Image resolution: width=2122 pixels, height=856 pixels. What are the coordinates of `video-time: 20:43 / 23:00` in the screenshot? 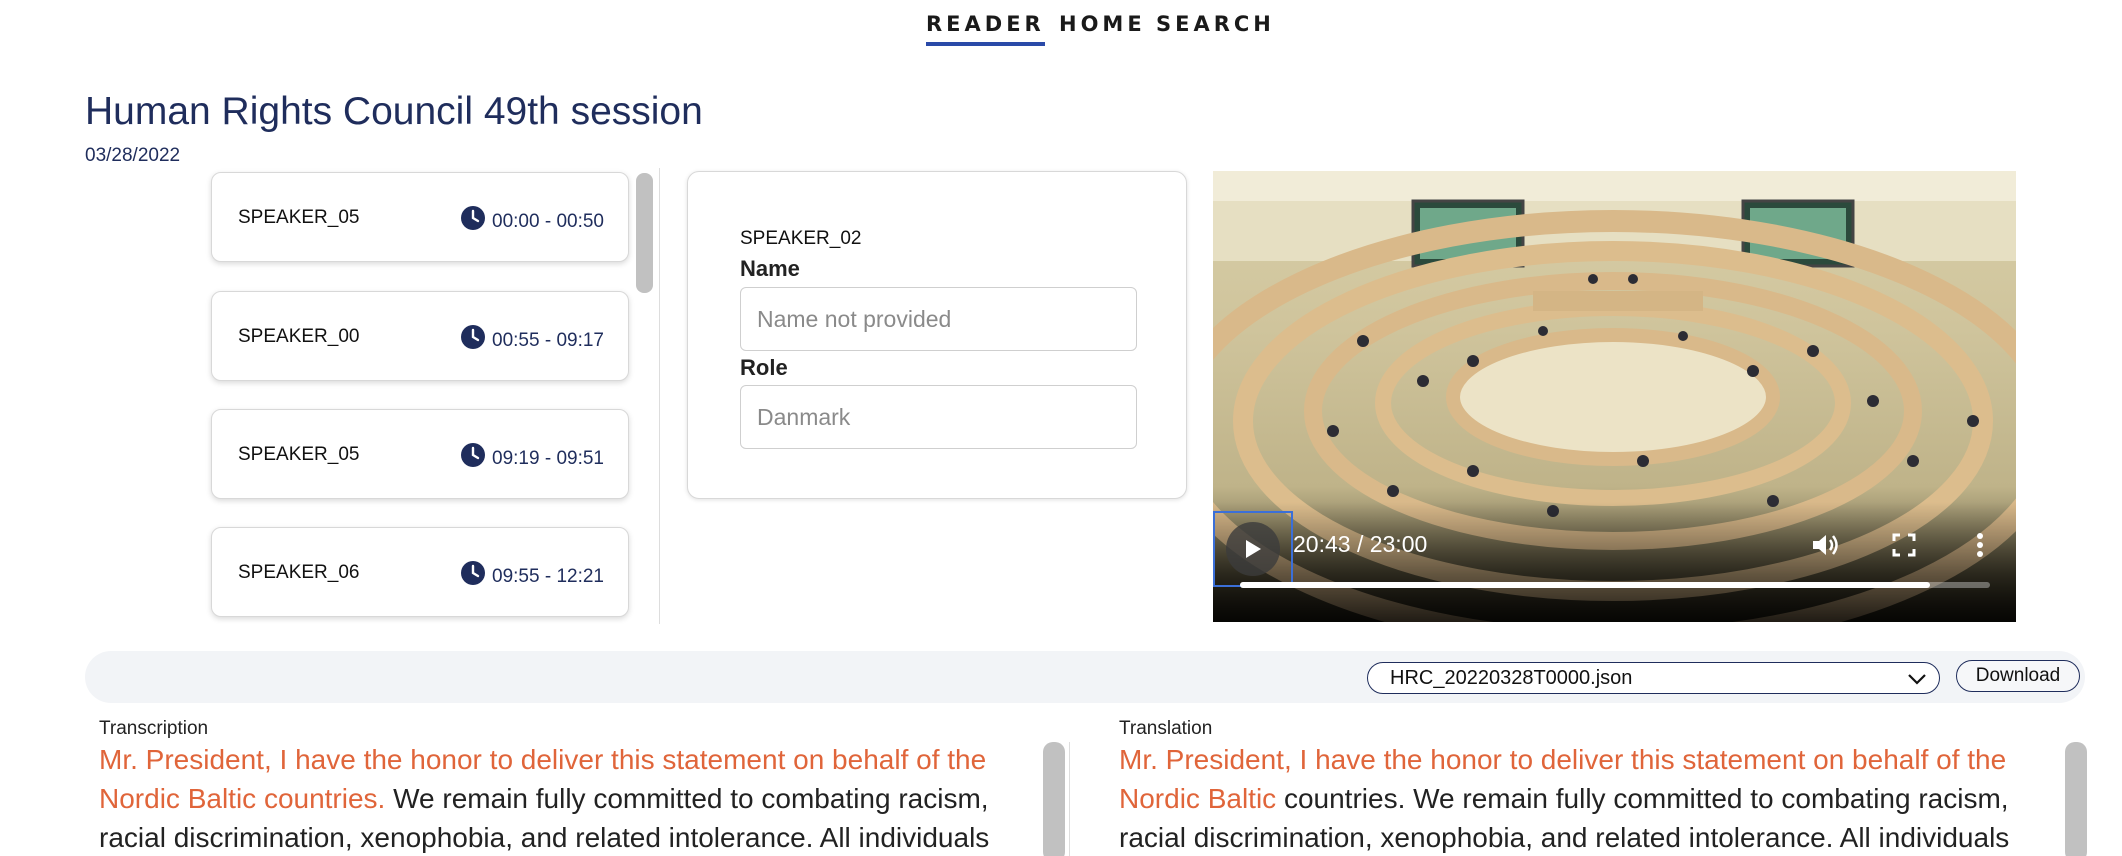 It's located at (1360, 544).